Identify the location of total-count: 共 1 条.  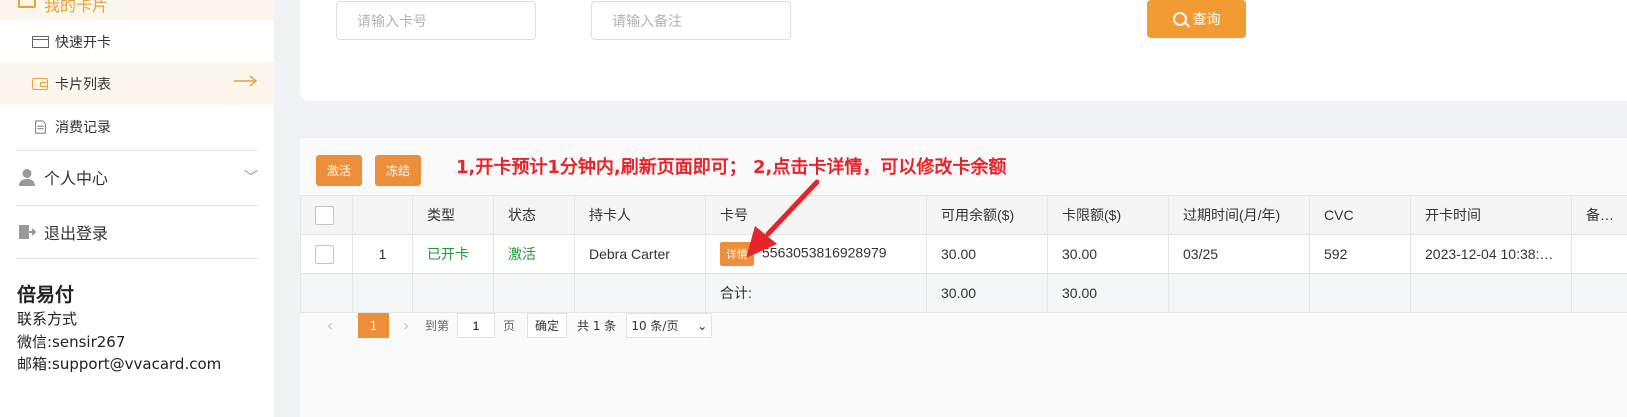
(597, 326).